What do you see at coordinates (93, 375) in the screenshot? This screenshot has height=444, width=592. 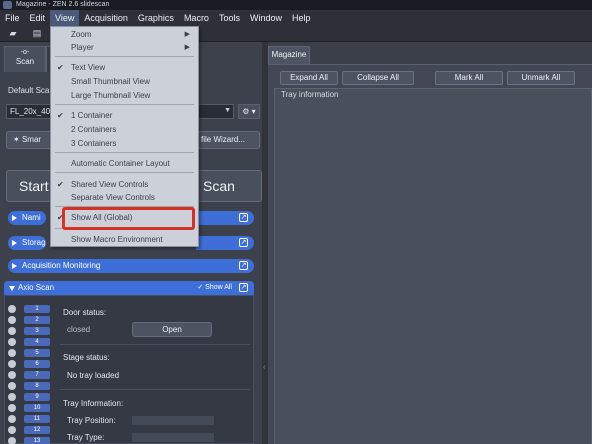 I see `stage-status-value: No tray loaded` at bounding box center [93, 375].